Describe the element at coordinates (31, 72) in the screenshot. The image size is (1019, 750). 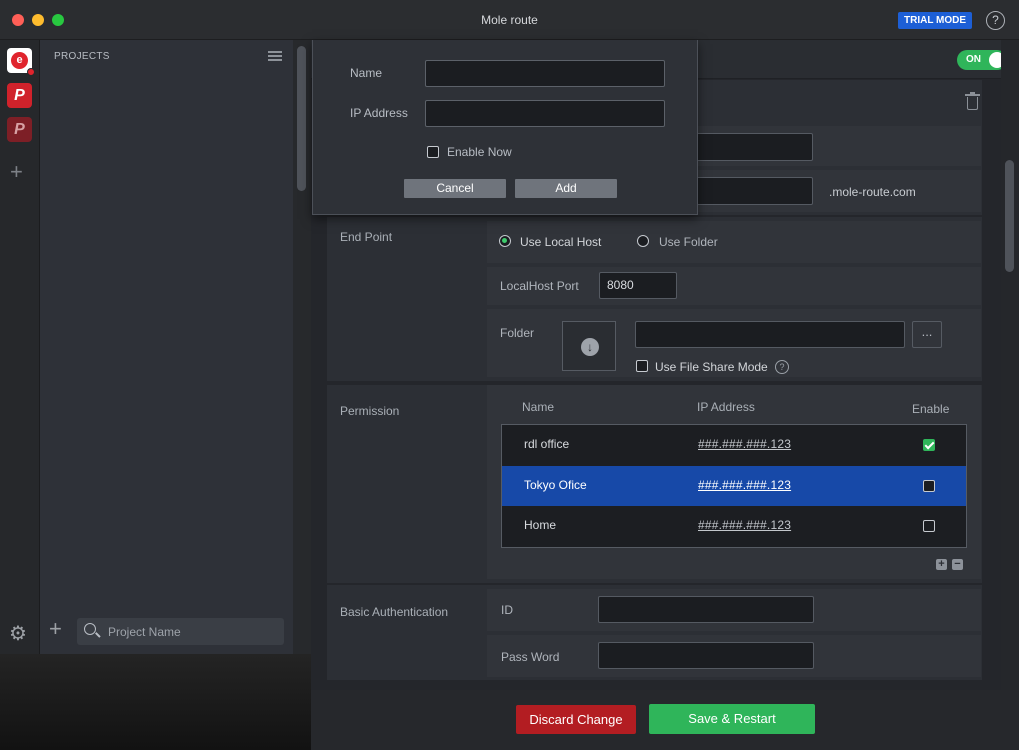
I see `notification-dot` at that location.